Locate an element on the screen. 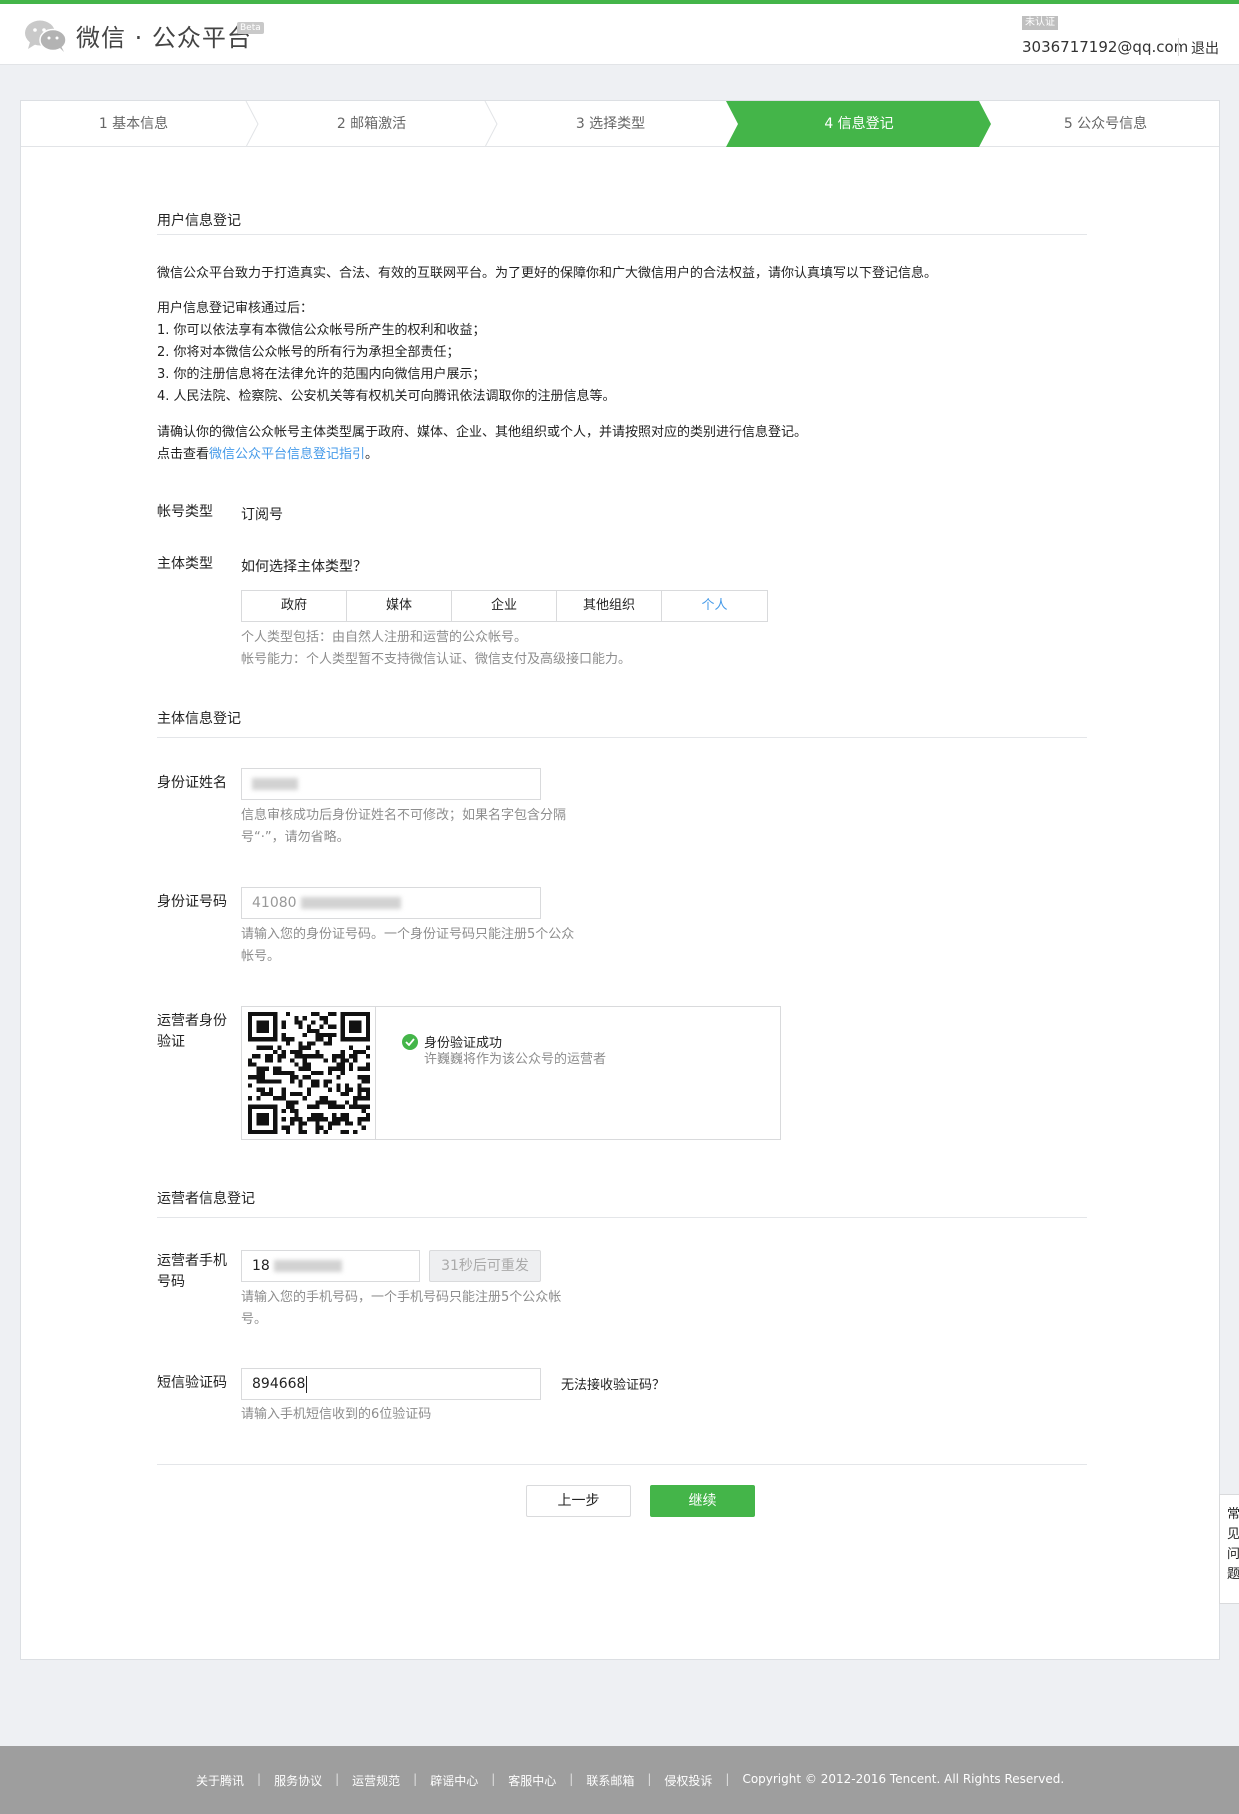  id-name-label: 身份证姓名 is located at coordinates (192, 783).